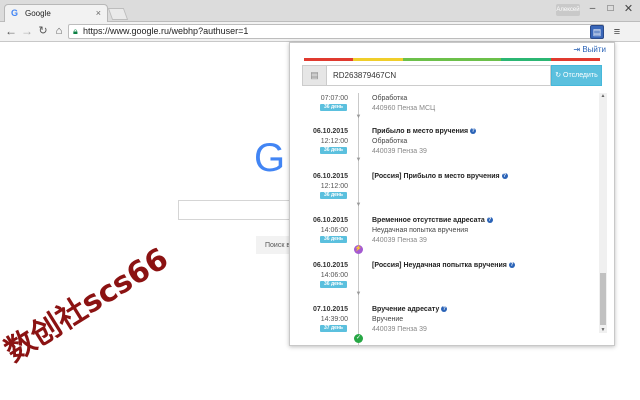  Describe the element at coordinates (580, 75) in the screenshot. I see `track-button-label: Отследить` at that location.